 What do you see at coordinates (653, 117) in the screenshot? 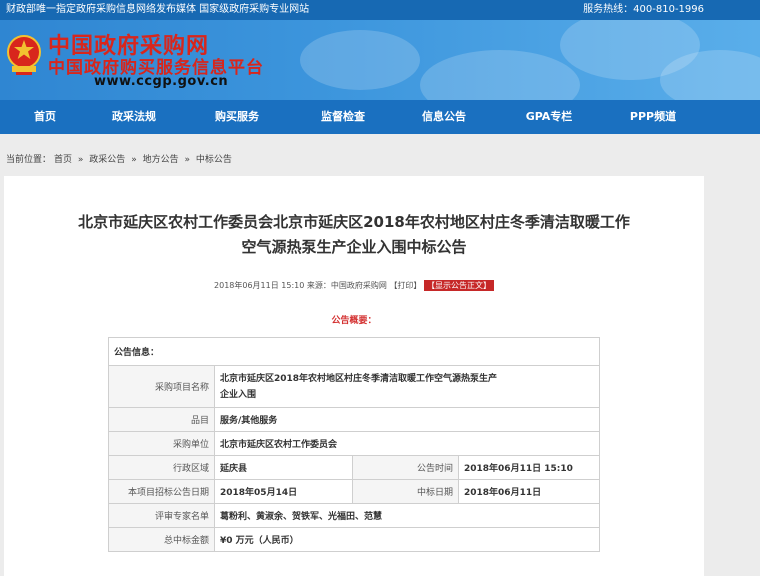
I see `nav-ppp: PPP频道` at bounding box center [653, 117].